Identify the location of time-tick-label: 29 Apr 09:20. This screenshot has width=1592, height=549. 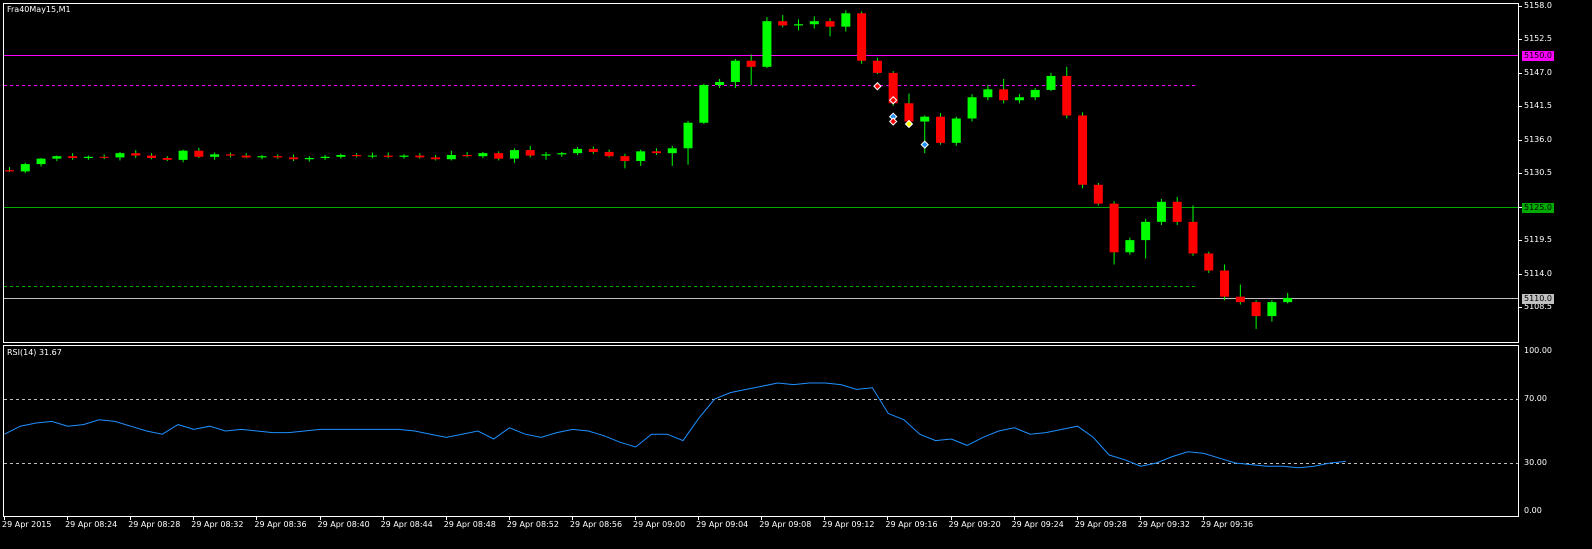
(974, 524).